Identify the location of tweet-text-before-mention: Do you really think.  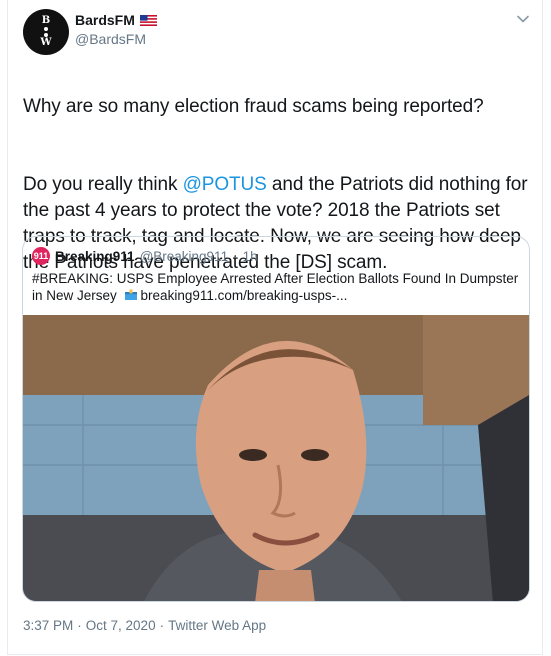
(103, 184).